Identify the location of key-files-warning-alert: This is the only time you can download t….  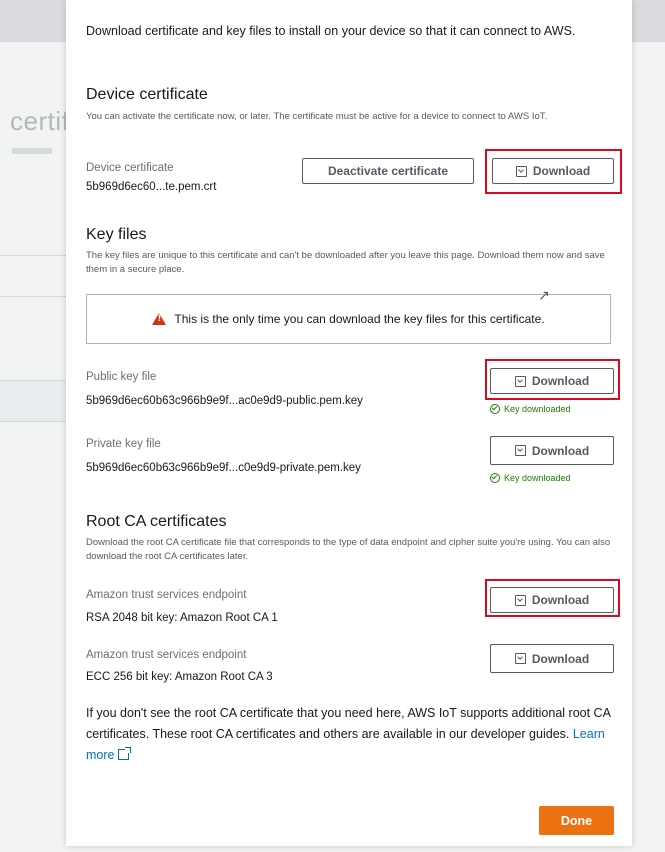
(348, 319).